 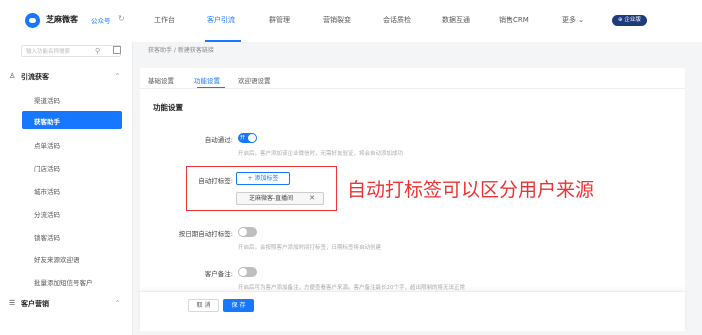 What do you see at coordinates (312, 198) in the screenshot?
I see `close-icon: ✕` at bounding box center [312, 198].